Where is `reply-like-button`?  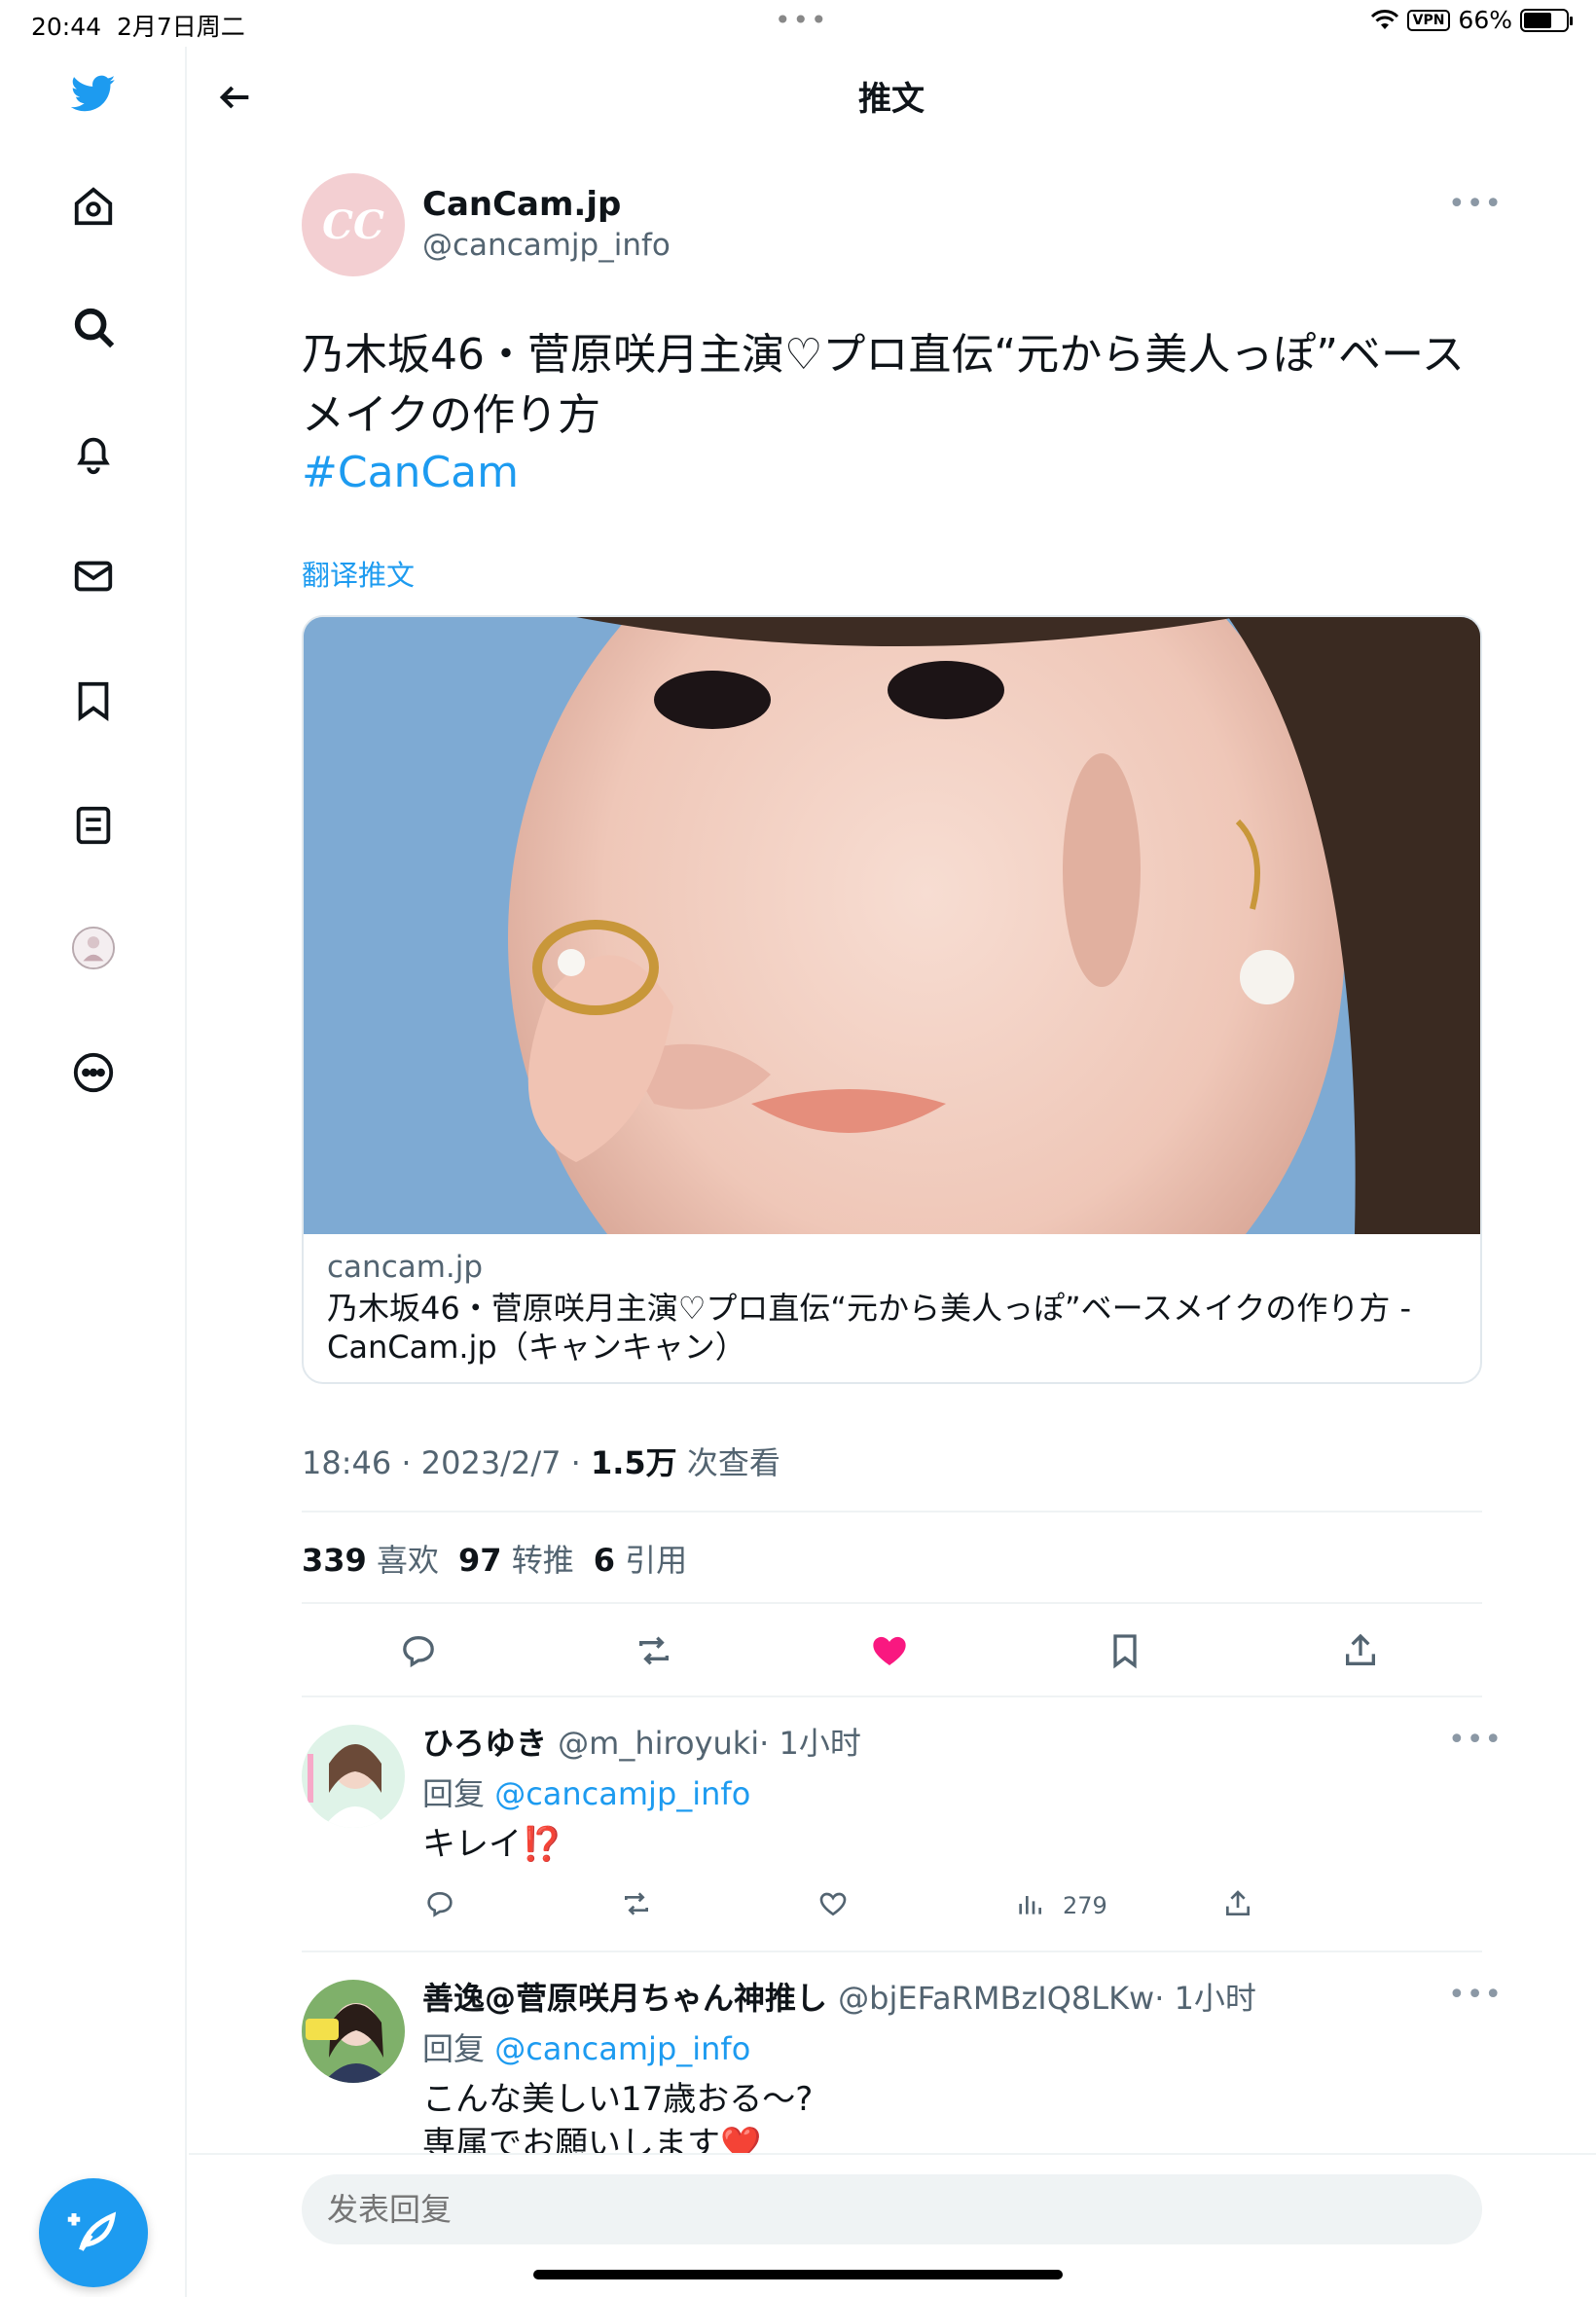
reply-like-button is located at coordinates (833, 1903).